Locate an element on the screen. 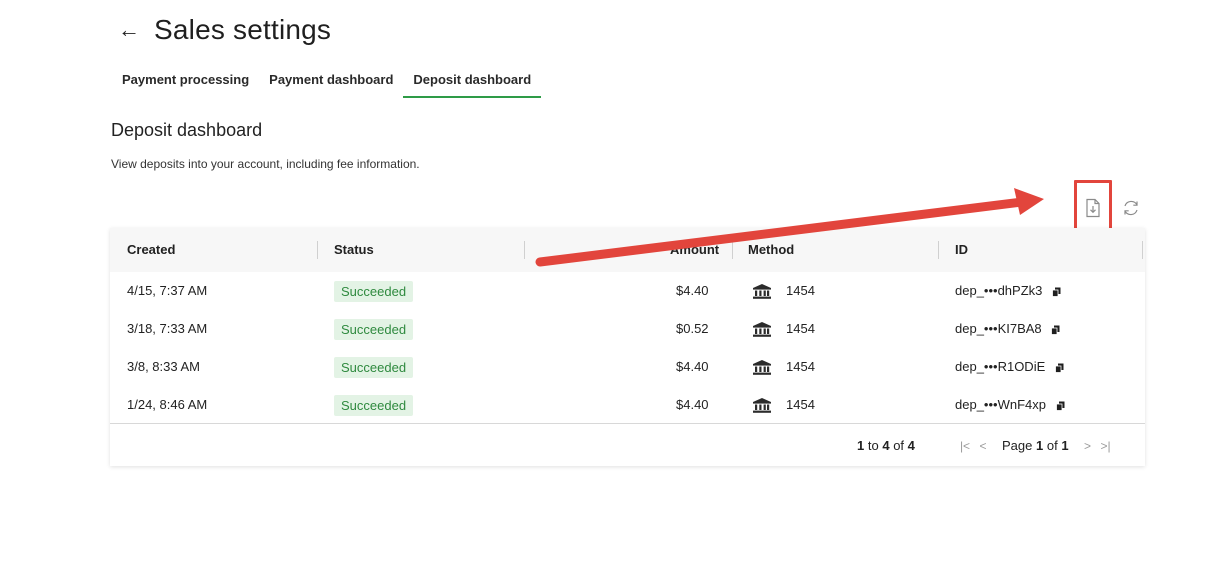  next-page-icon: > is located at coordinates (1088, 446).